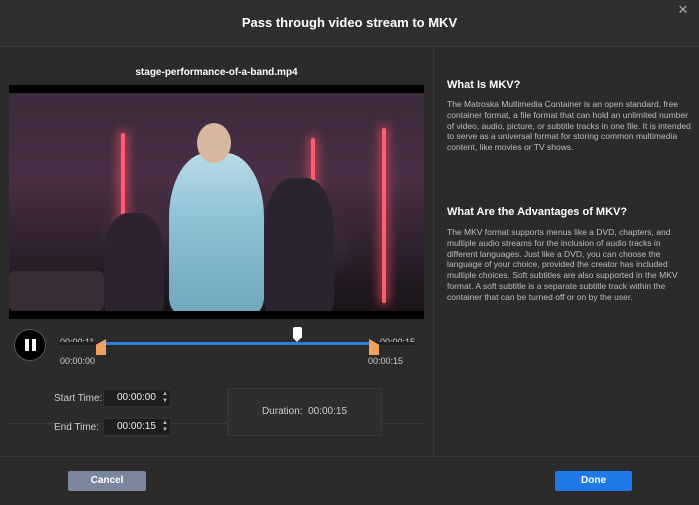 The height and width of the screenshot is (505, 699). I want to click on info-heading-what: What Is MKV?, so click(484, 85).